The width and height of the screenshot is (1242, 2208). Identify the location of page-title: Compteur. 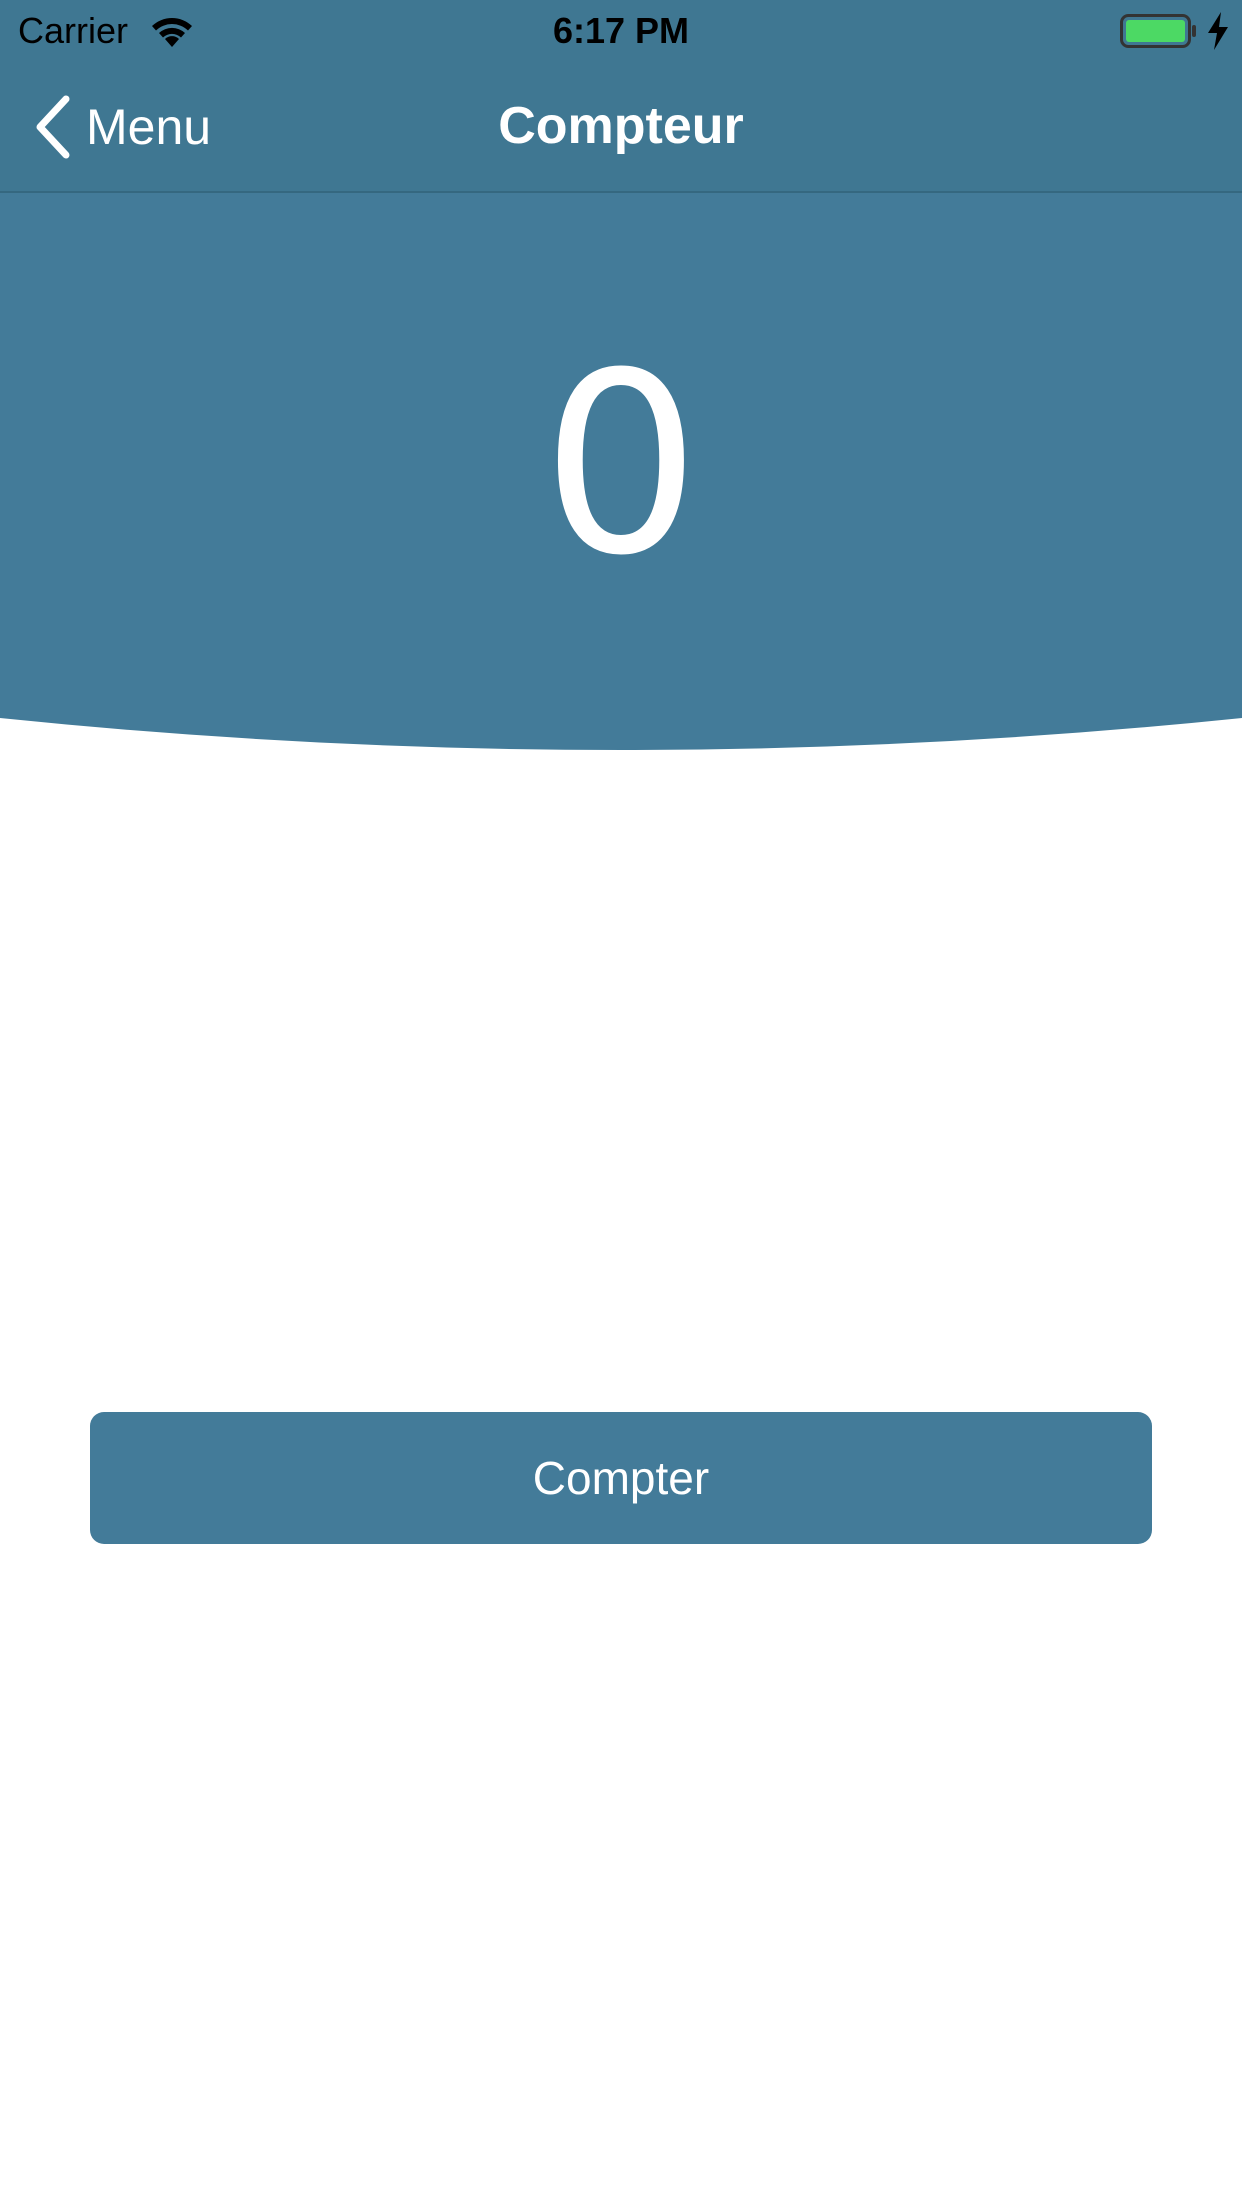
(621, 126).